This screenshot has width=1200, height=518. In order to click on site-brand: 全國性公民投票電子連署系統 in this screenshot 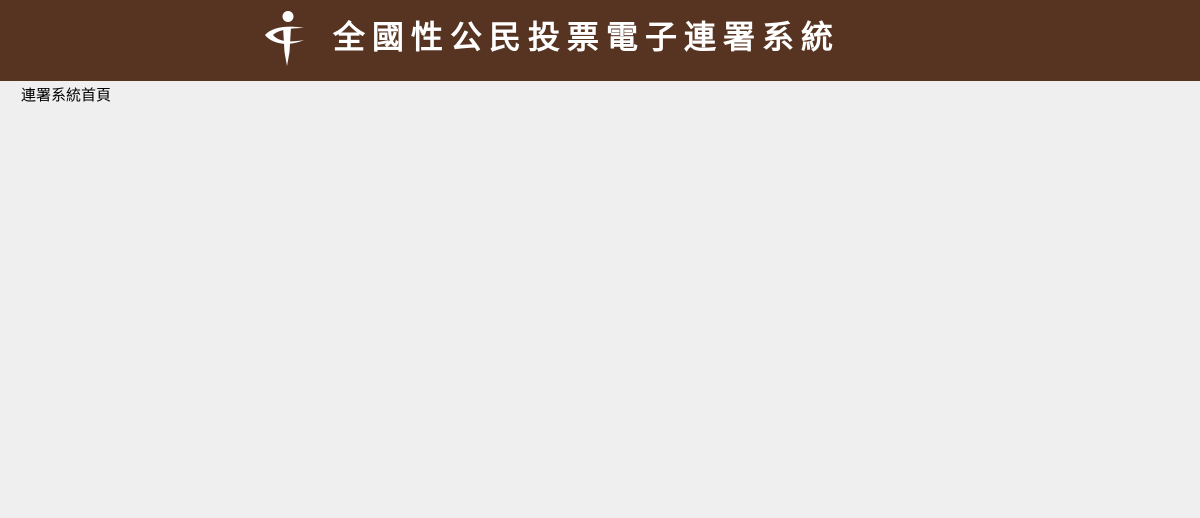, I will do `click(551, 39)`.